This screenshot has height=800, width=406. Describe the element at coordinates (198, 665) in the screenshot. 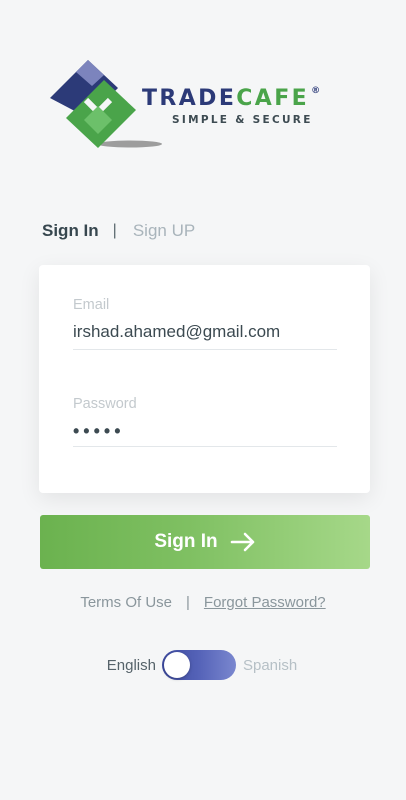

I see `language-toggle` at that location.